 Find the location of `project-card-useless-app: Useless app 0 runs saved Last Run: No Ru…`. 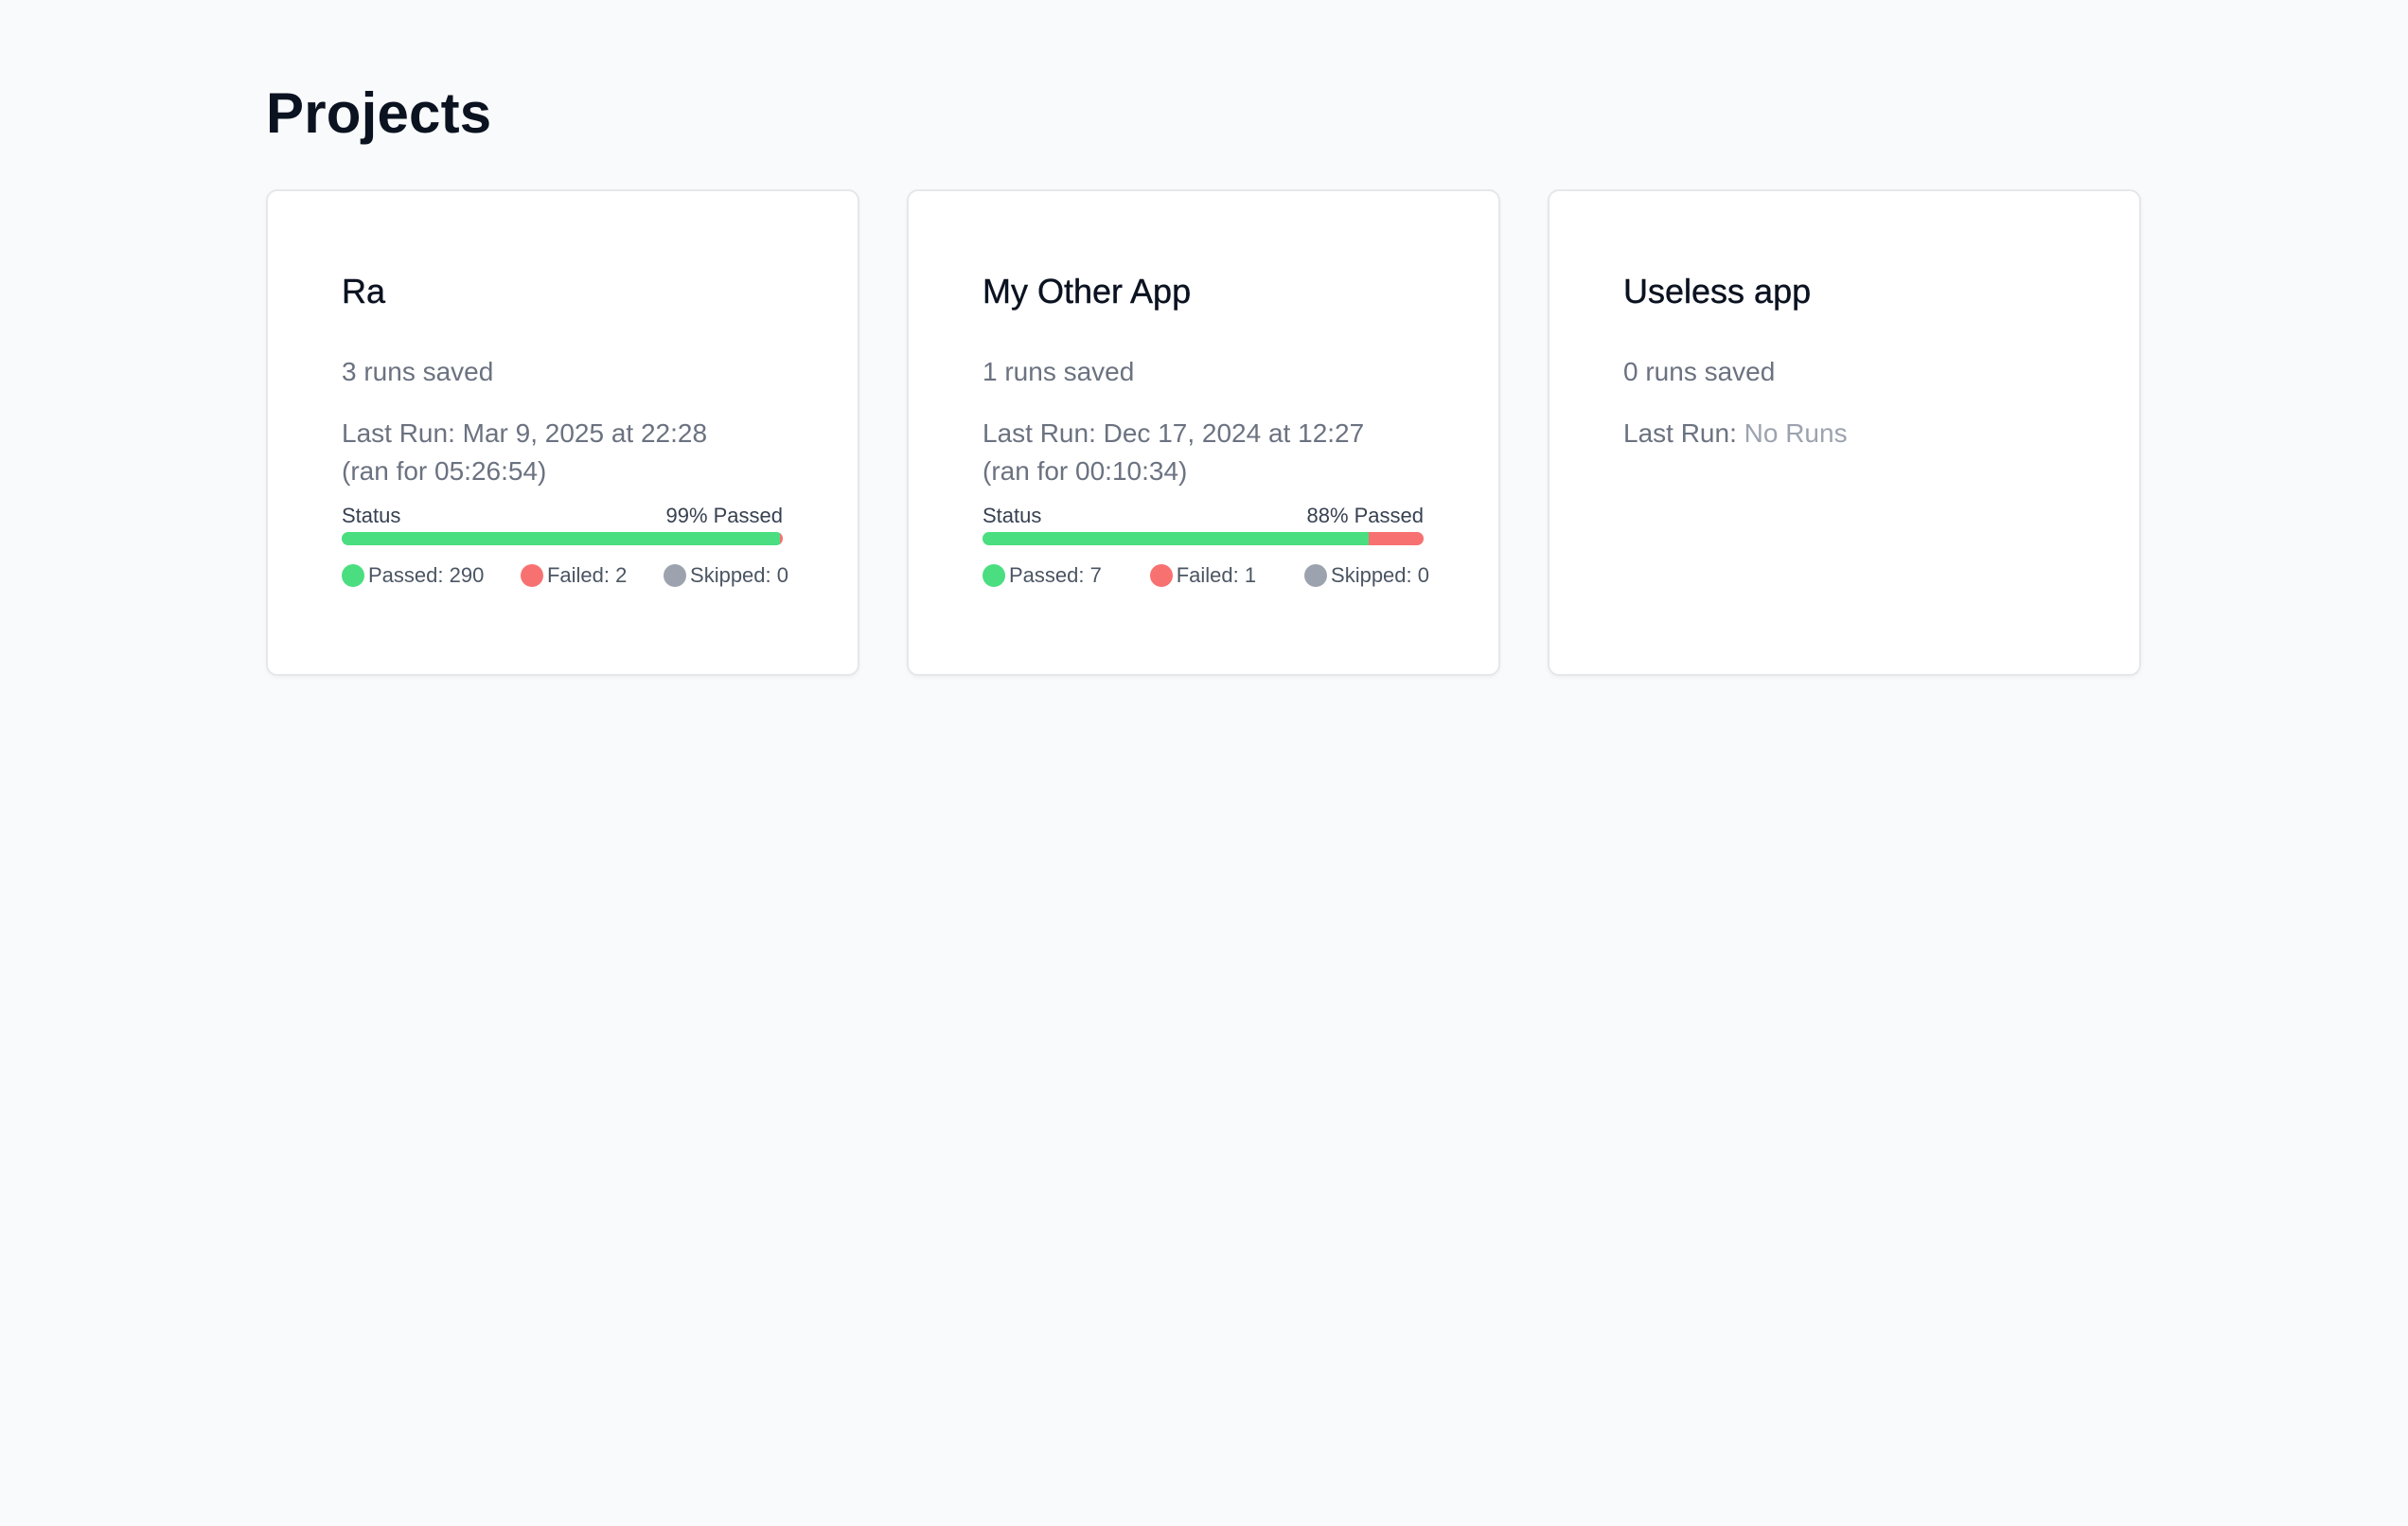

project-card-useless-app: Useless app 0 runs saved Last Run: No Ru… is located at coordinates (1844, 432).